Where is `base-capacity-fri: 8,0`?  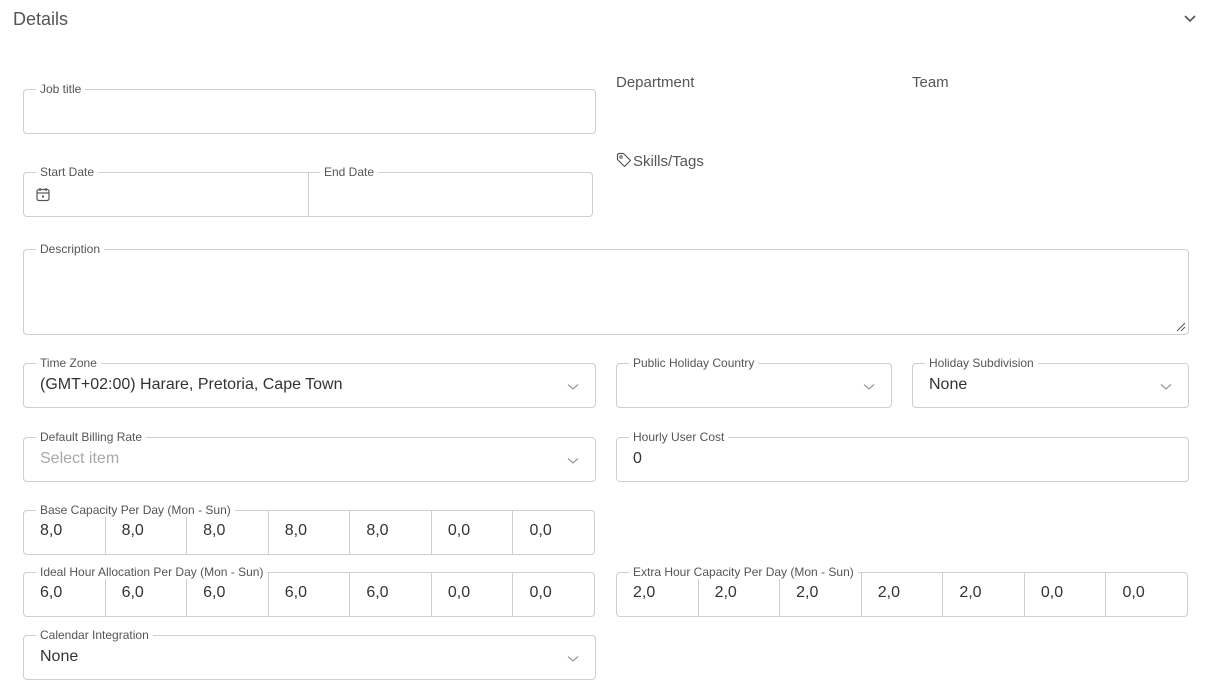 base-capacity-fri: 8,0 is located at coordinates (390, 532).